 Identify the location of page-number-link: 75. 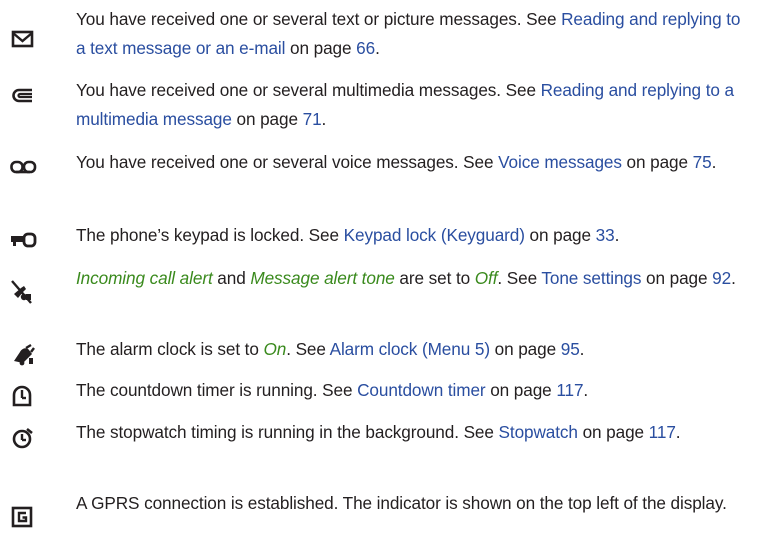
(702, 162).